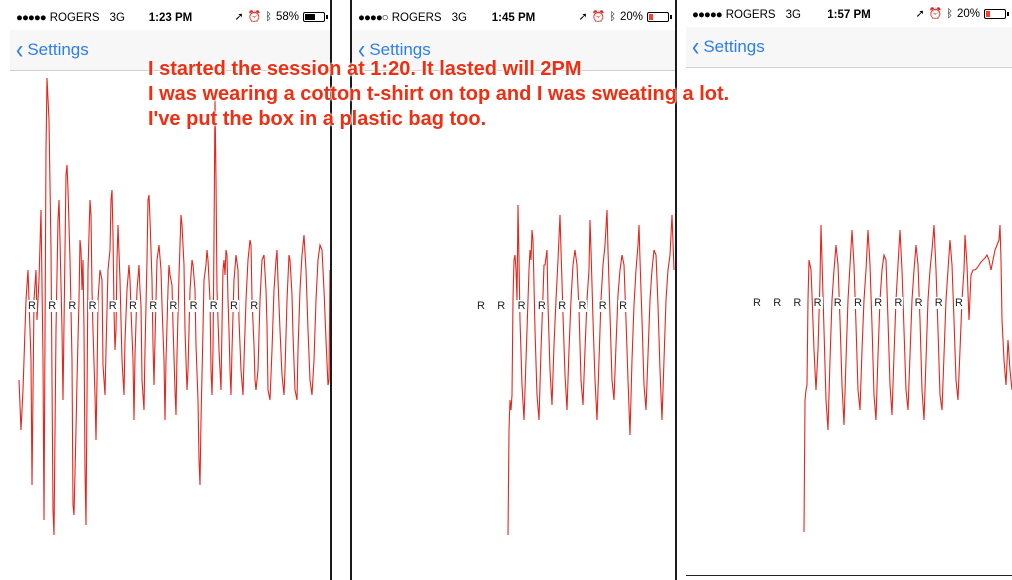  Describe the element at coordinates (317, 119) in the screenshot. I see `annotation-line-3: I've put the box in a plastic bag too.` at that location.